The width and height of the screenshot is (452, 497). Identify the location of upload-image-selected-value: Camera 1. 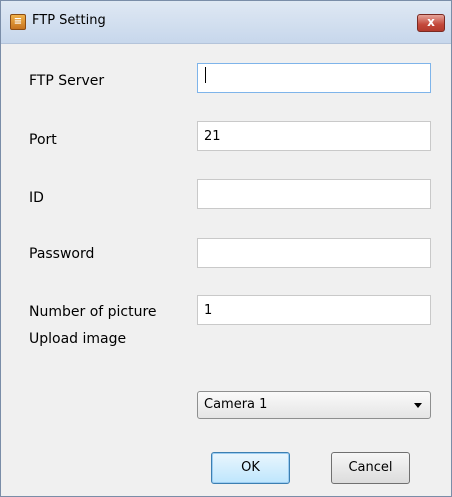
(236, 404).